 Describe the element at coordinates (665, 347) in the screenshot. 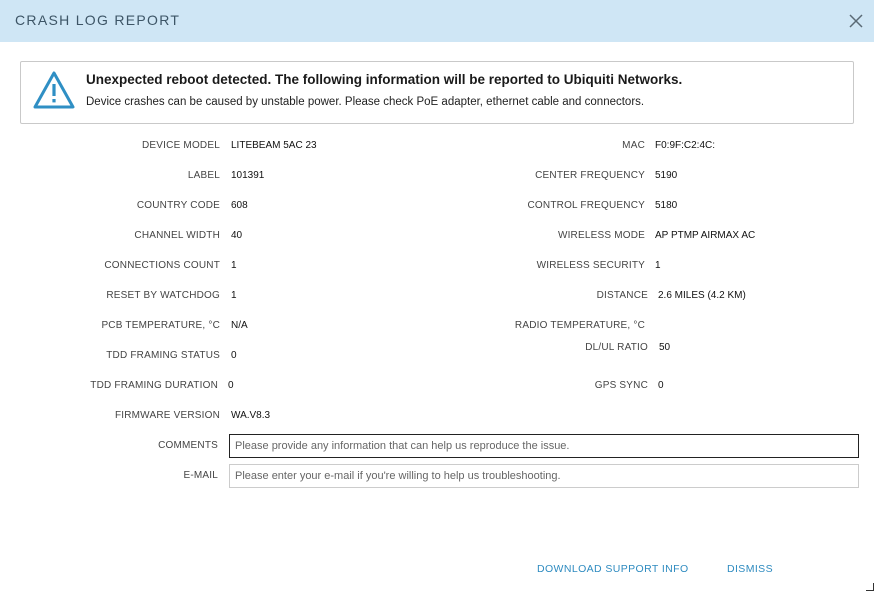

I see `dl-ul-ratio-value: 50` at that location.